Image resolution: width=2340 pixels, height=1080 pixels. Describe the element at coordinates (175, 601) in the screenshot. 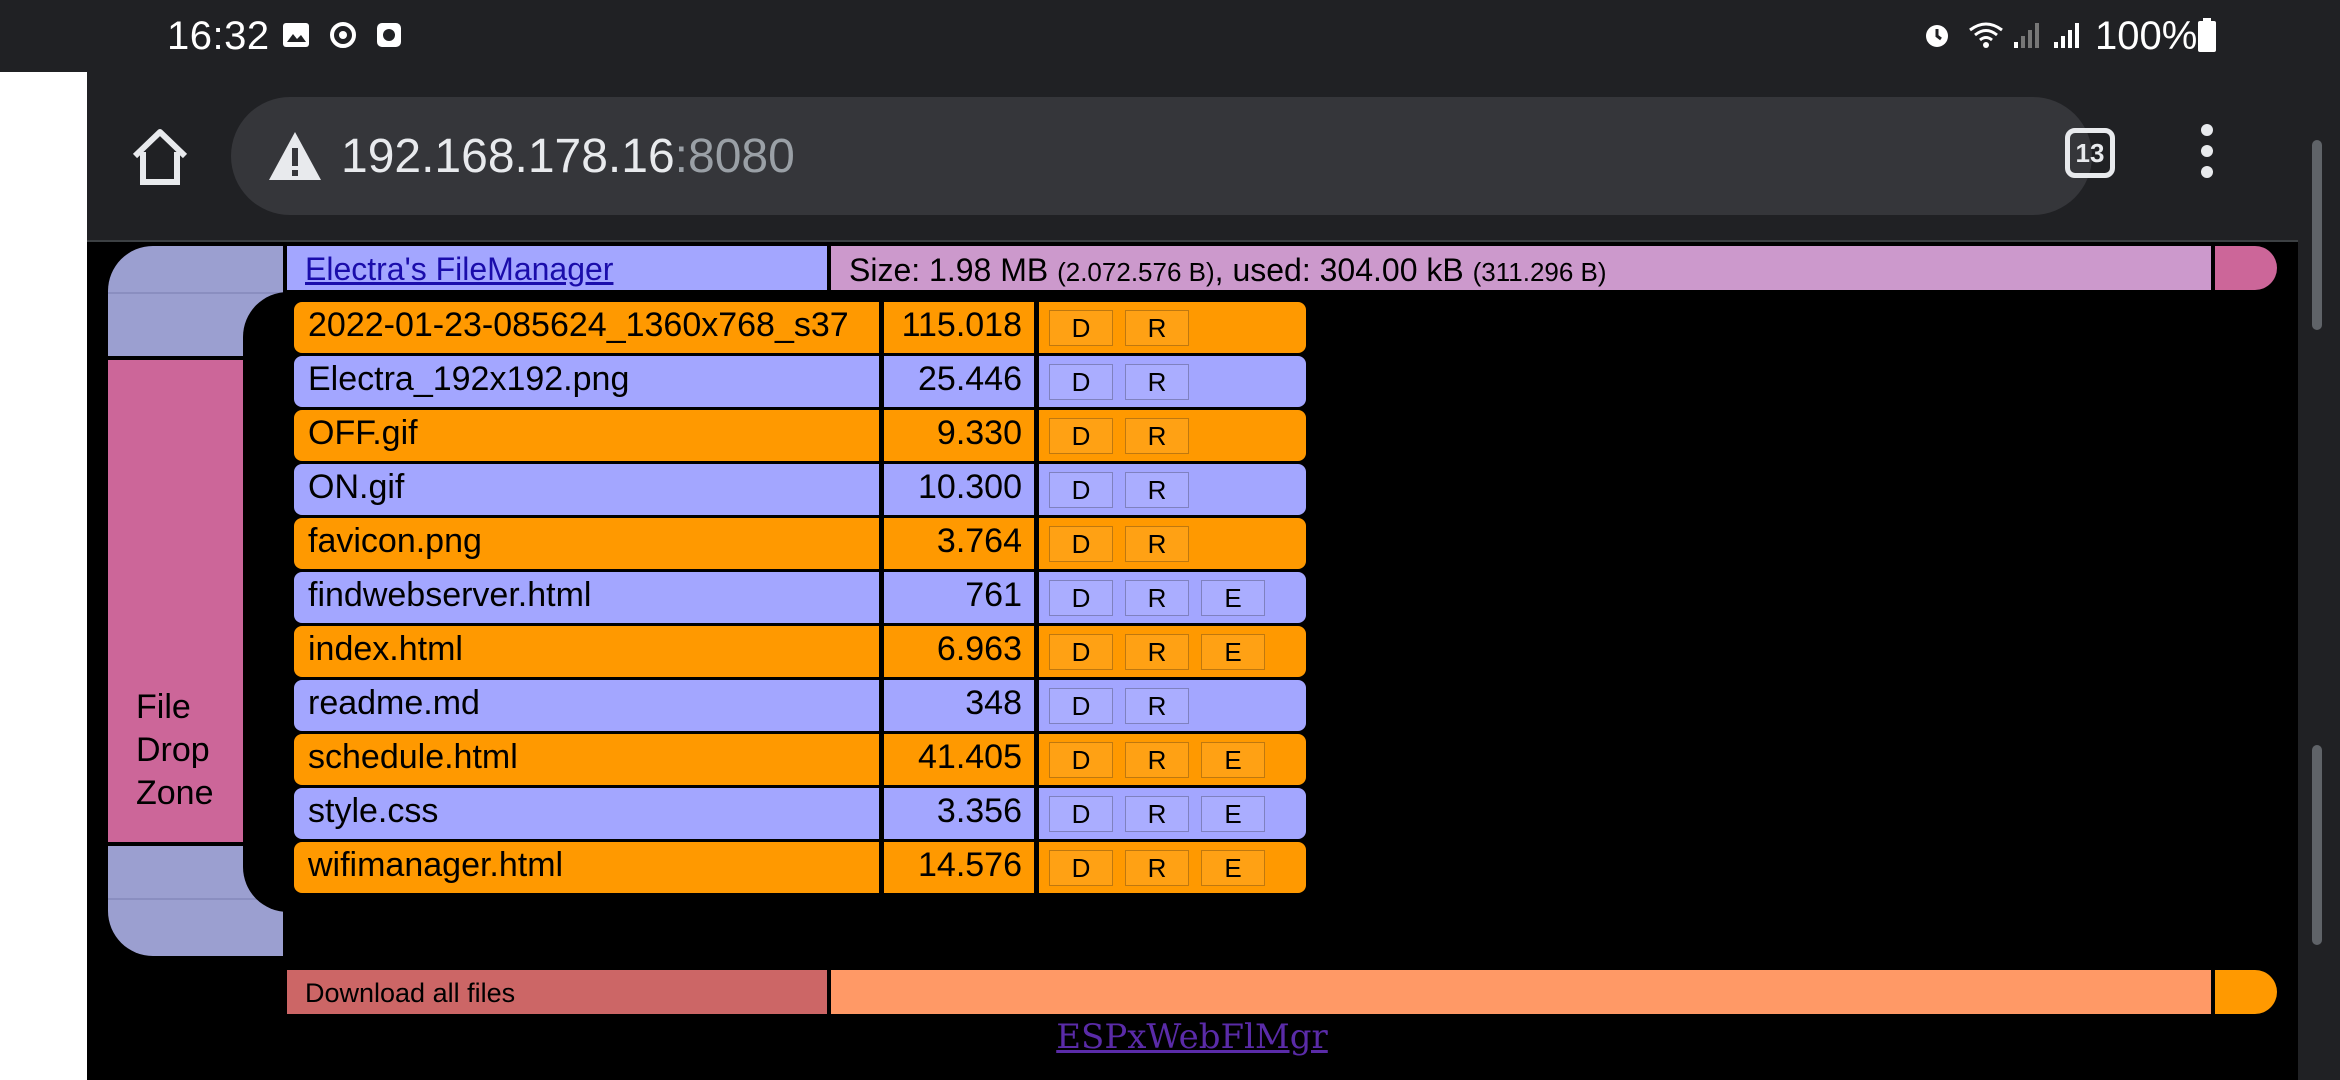

I see `file-drop-zone: File Drop Zone` at that location.